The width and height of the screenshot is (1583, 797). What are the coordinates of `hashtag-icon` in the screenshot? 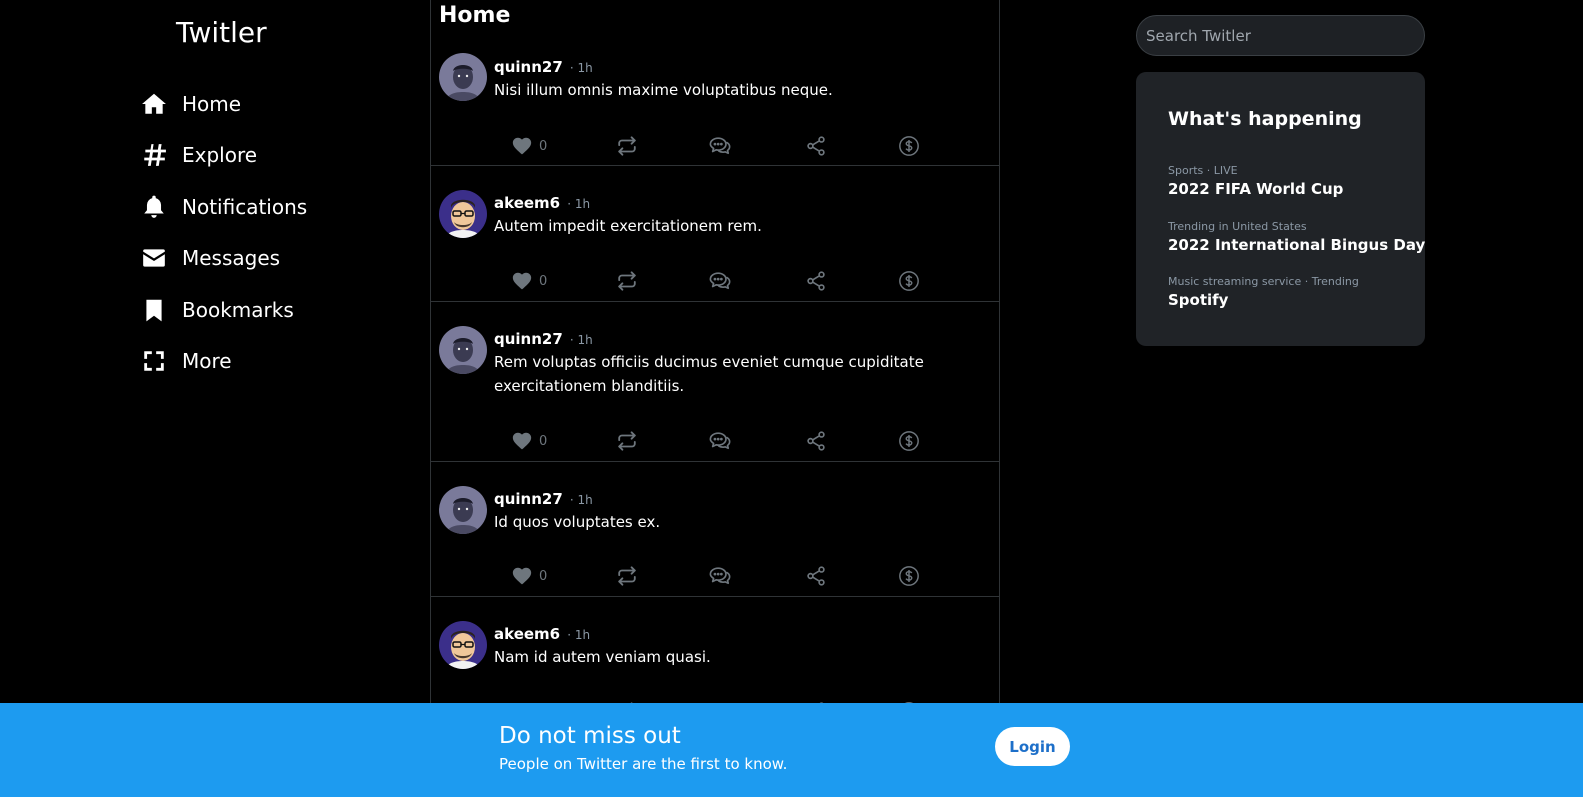 It's located at (154, 155).